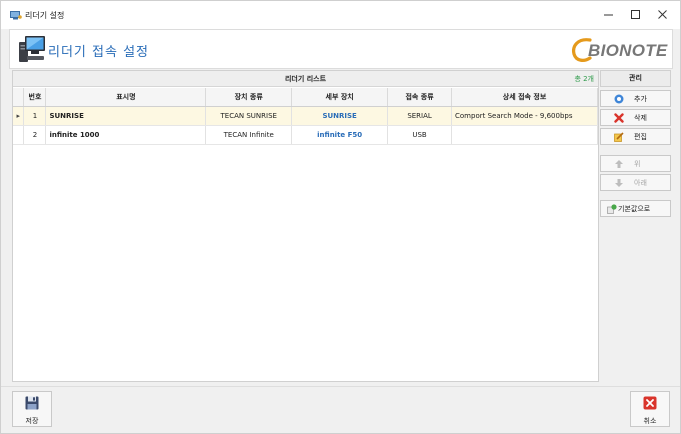 The image size is (681, 434). I want to click on cell-connection-detail: Comport Search Mode - 9,600bps, so click(524, 116).